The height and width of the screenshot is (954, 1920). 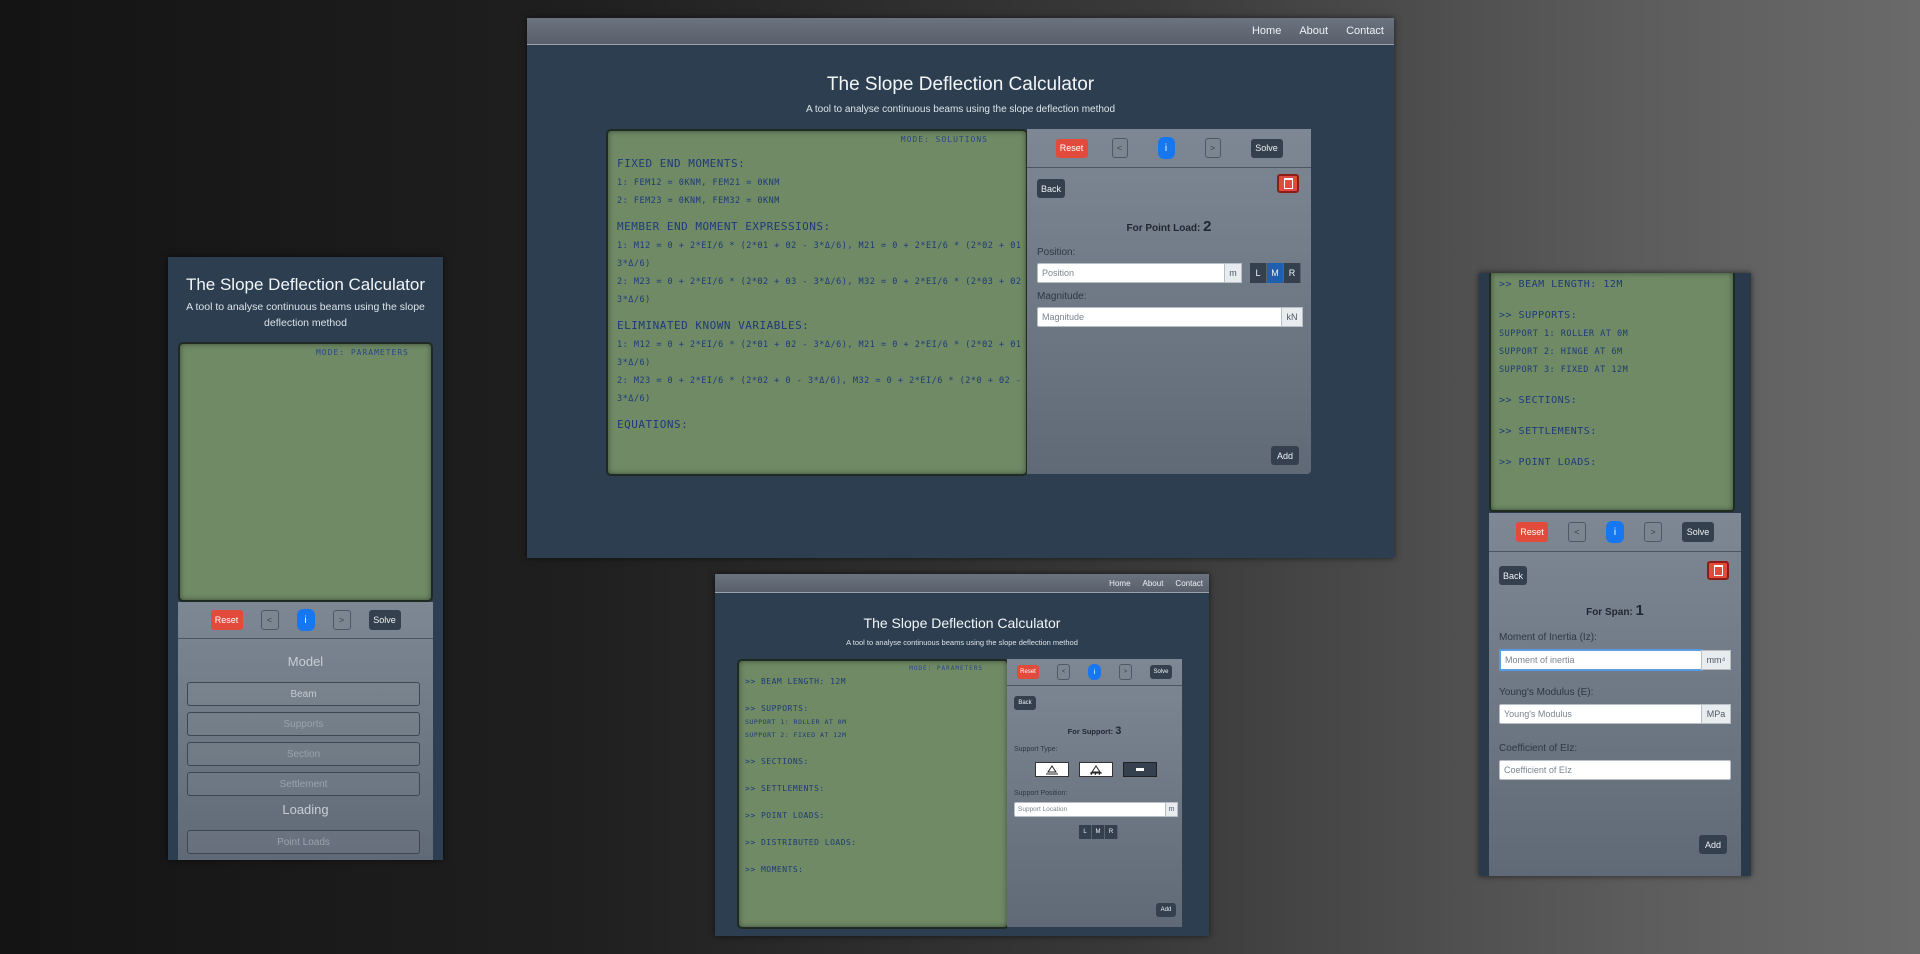 I want to click on section-heading-loading: Loading, so click(x=305, y=809).